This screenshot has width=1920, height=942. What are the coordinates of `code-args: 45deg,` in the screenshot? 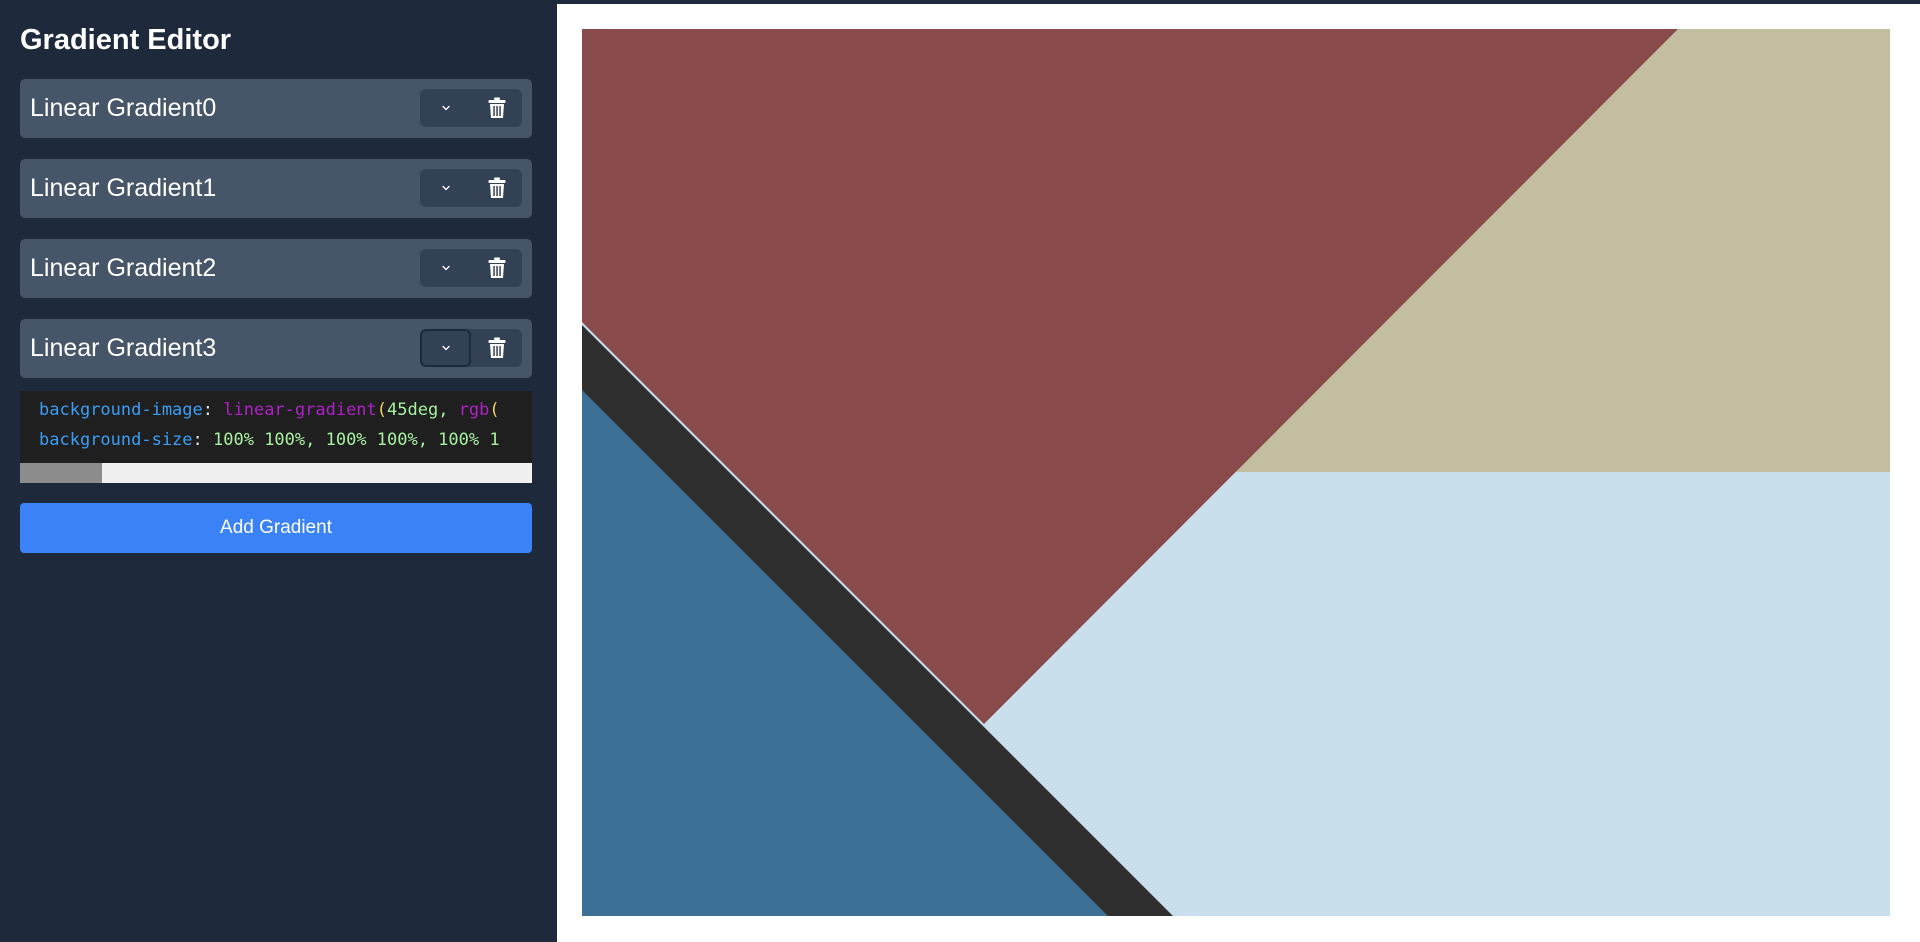 It's located at (423, 410).